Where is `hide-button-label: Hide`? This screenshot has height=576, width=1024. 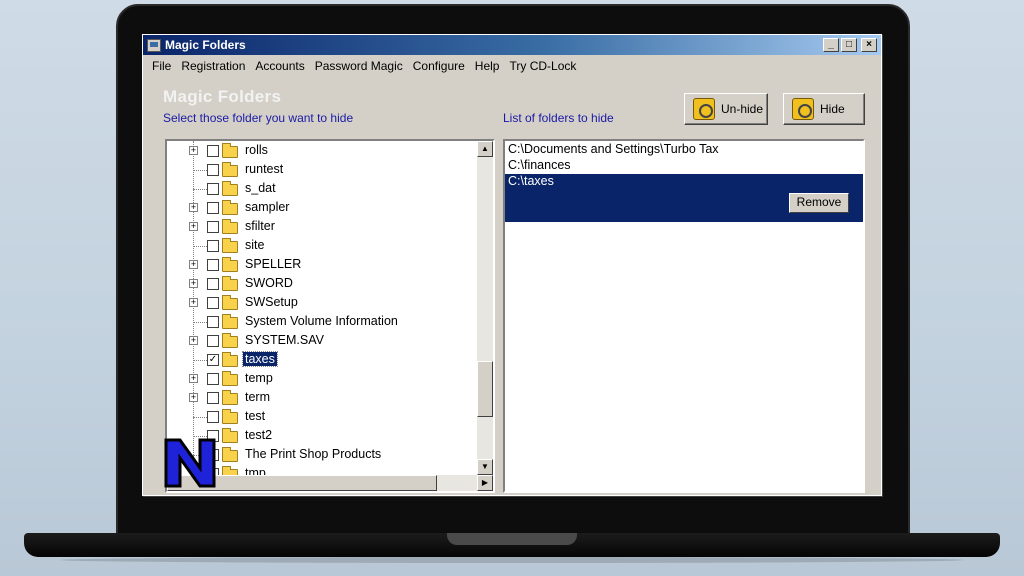 hide-button-label: Hide is located at coordinates (832, 109).